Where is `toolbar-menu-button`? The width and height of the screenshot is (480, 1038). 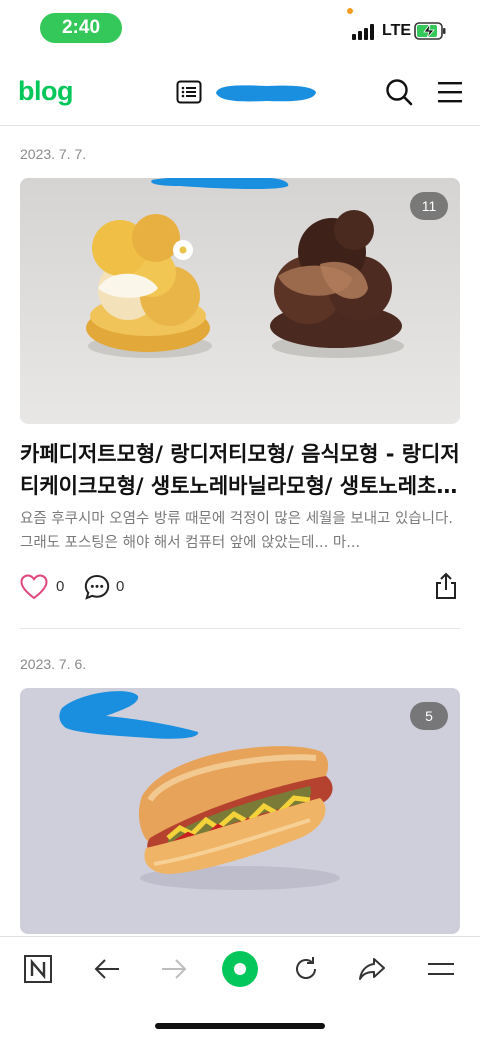
toolbar-menu-button is located at coordinates (441, 969).